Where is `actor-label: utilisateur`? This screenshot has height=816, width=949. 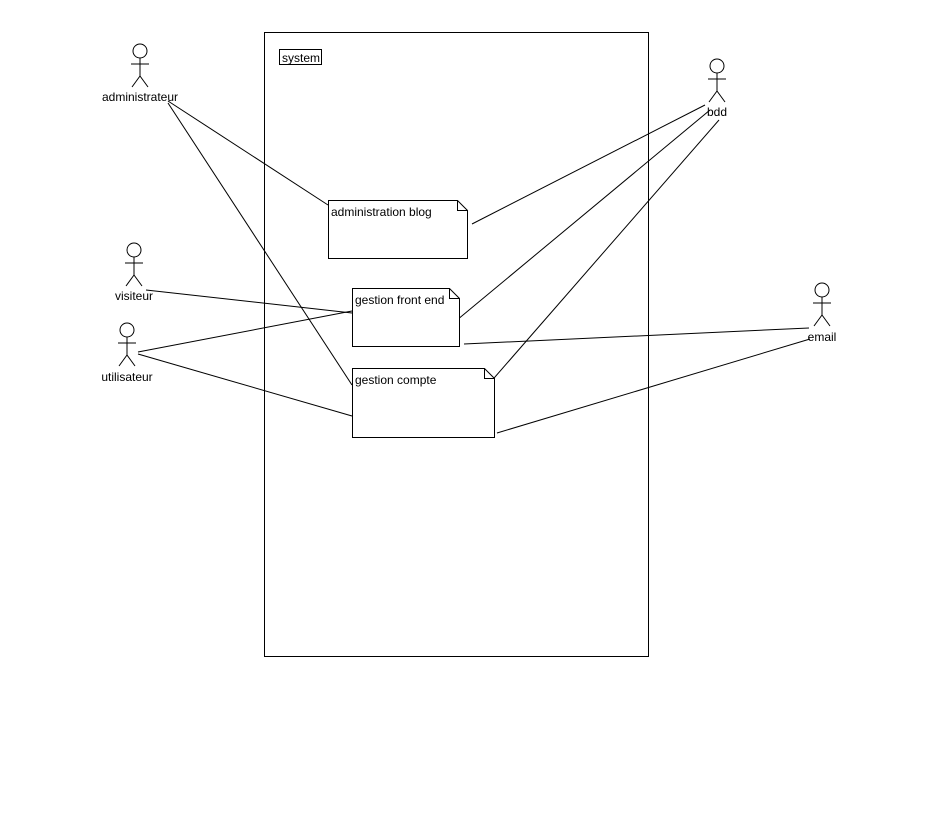 actor-label: utilisateur is located at coordinates (126, 377).